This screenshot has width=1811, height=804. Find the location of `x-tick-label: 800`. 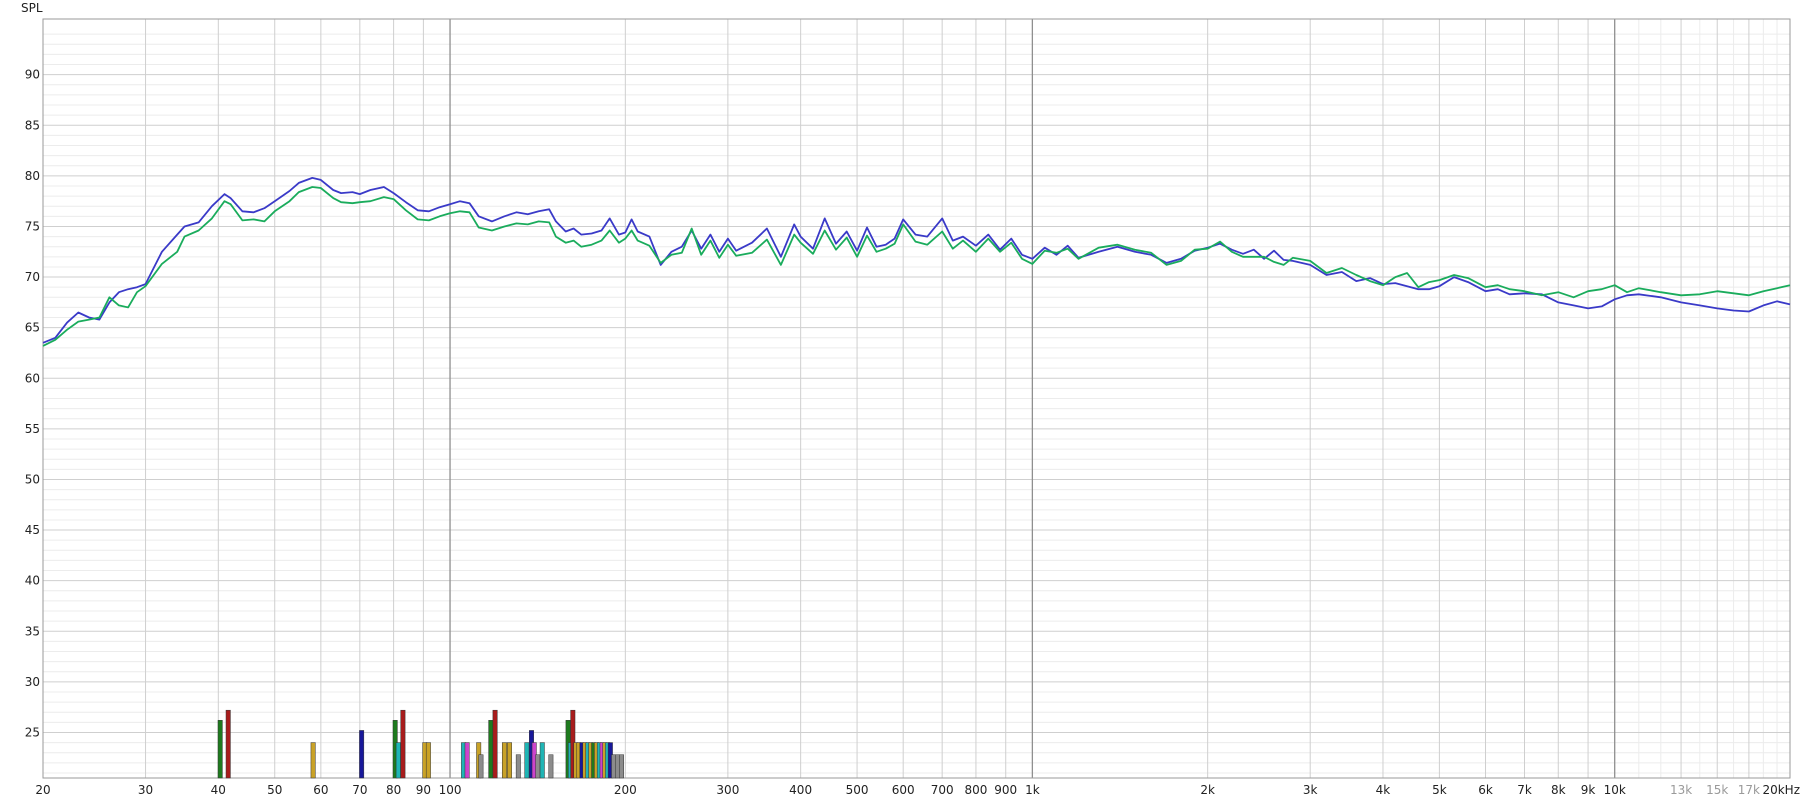

x-tick-label: 800 is located at coordinates (975, 790).